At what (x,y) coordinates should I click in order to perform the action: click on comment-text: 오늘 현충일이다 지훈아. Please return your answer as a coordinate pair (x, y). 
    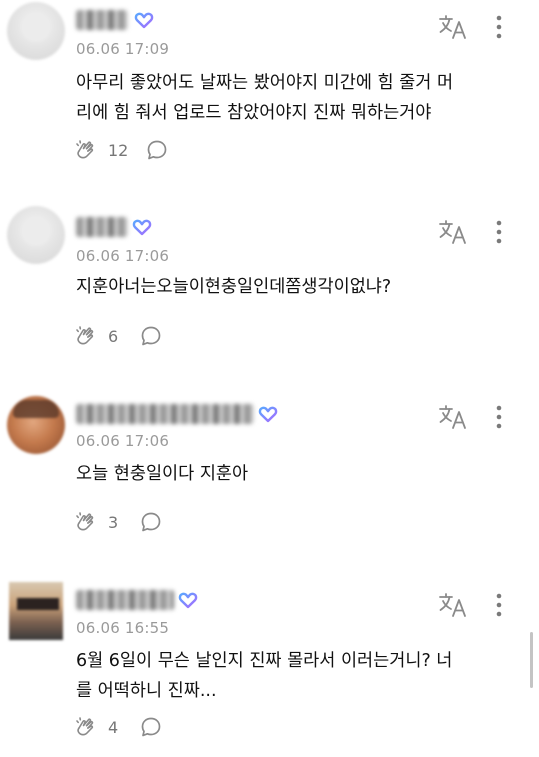
    Looking at the image, I should click on (162, 474).